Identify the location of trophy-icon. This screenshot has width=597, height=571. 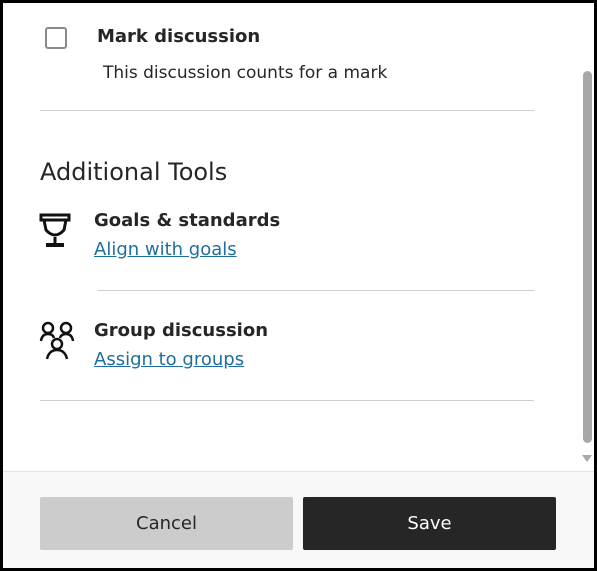
(55, 230).